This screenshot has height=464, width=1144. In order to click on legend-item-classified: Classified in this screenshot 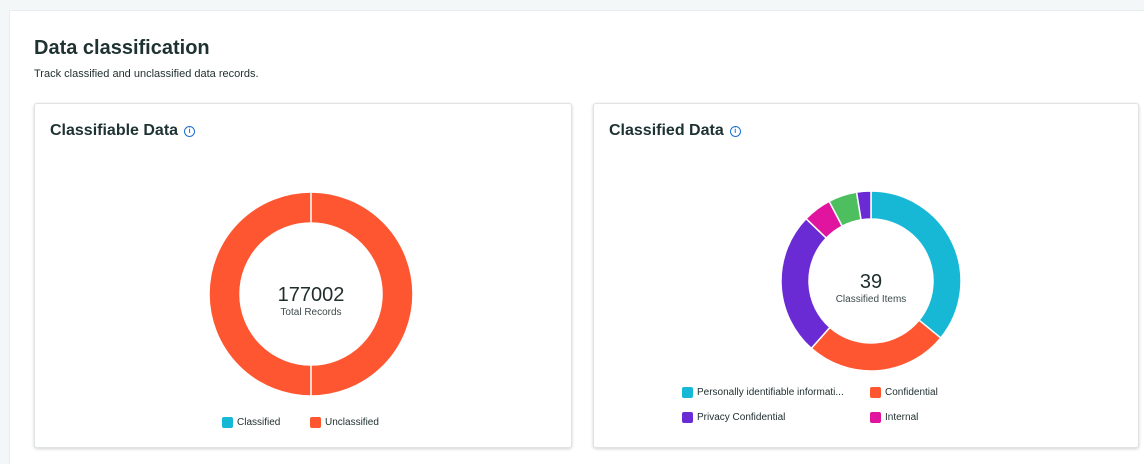, I will do `click(251, 422)`.